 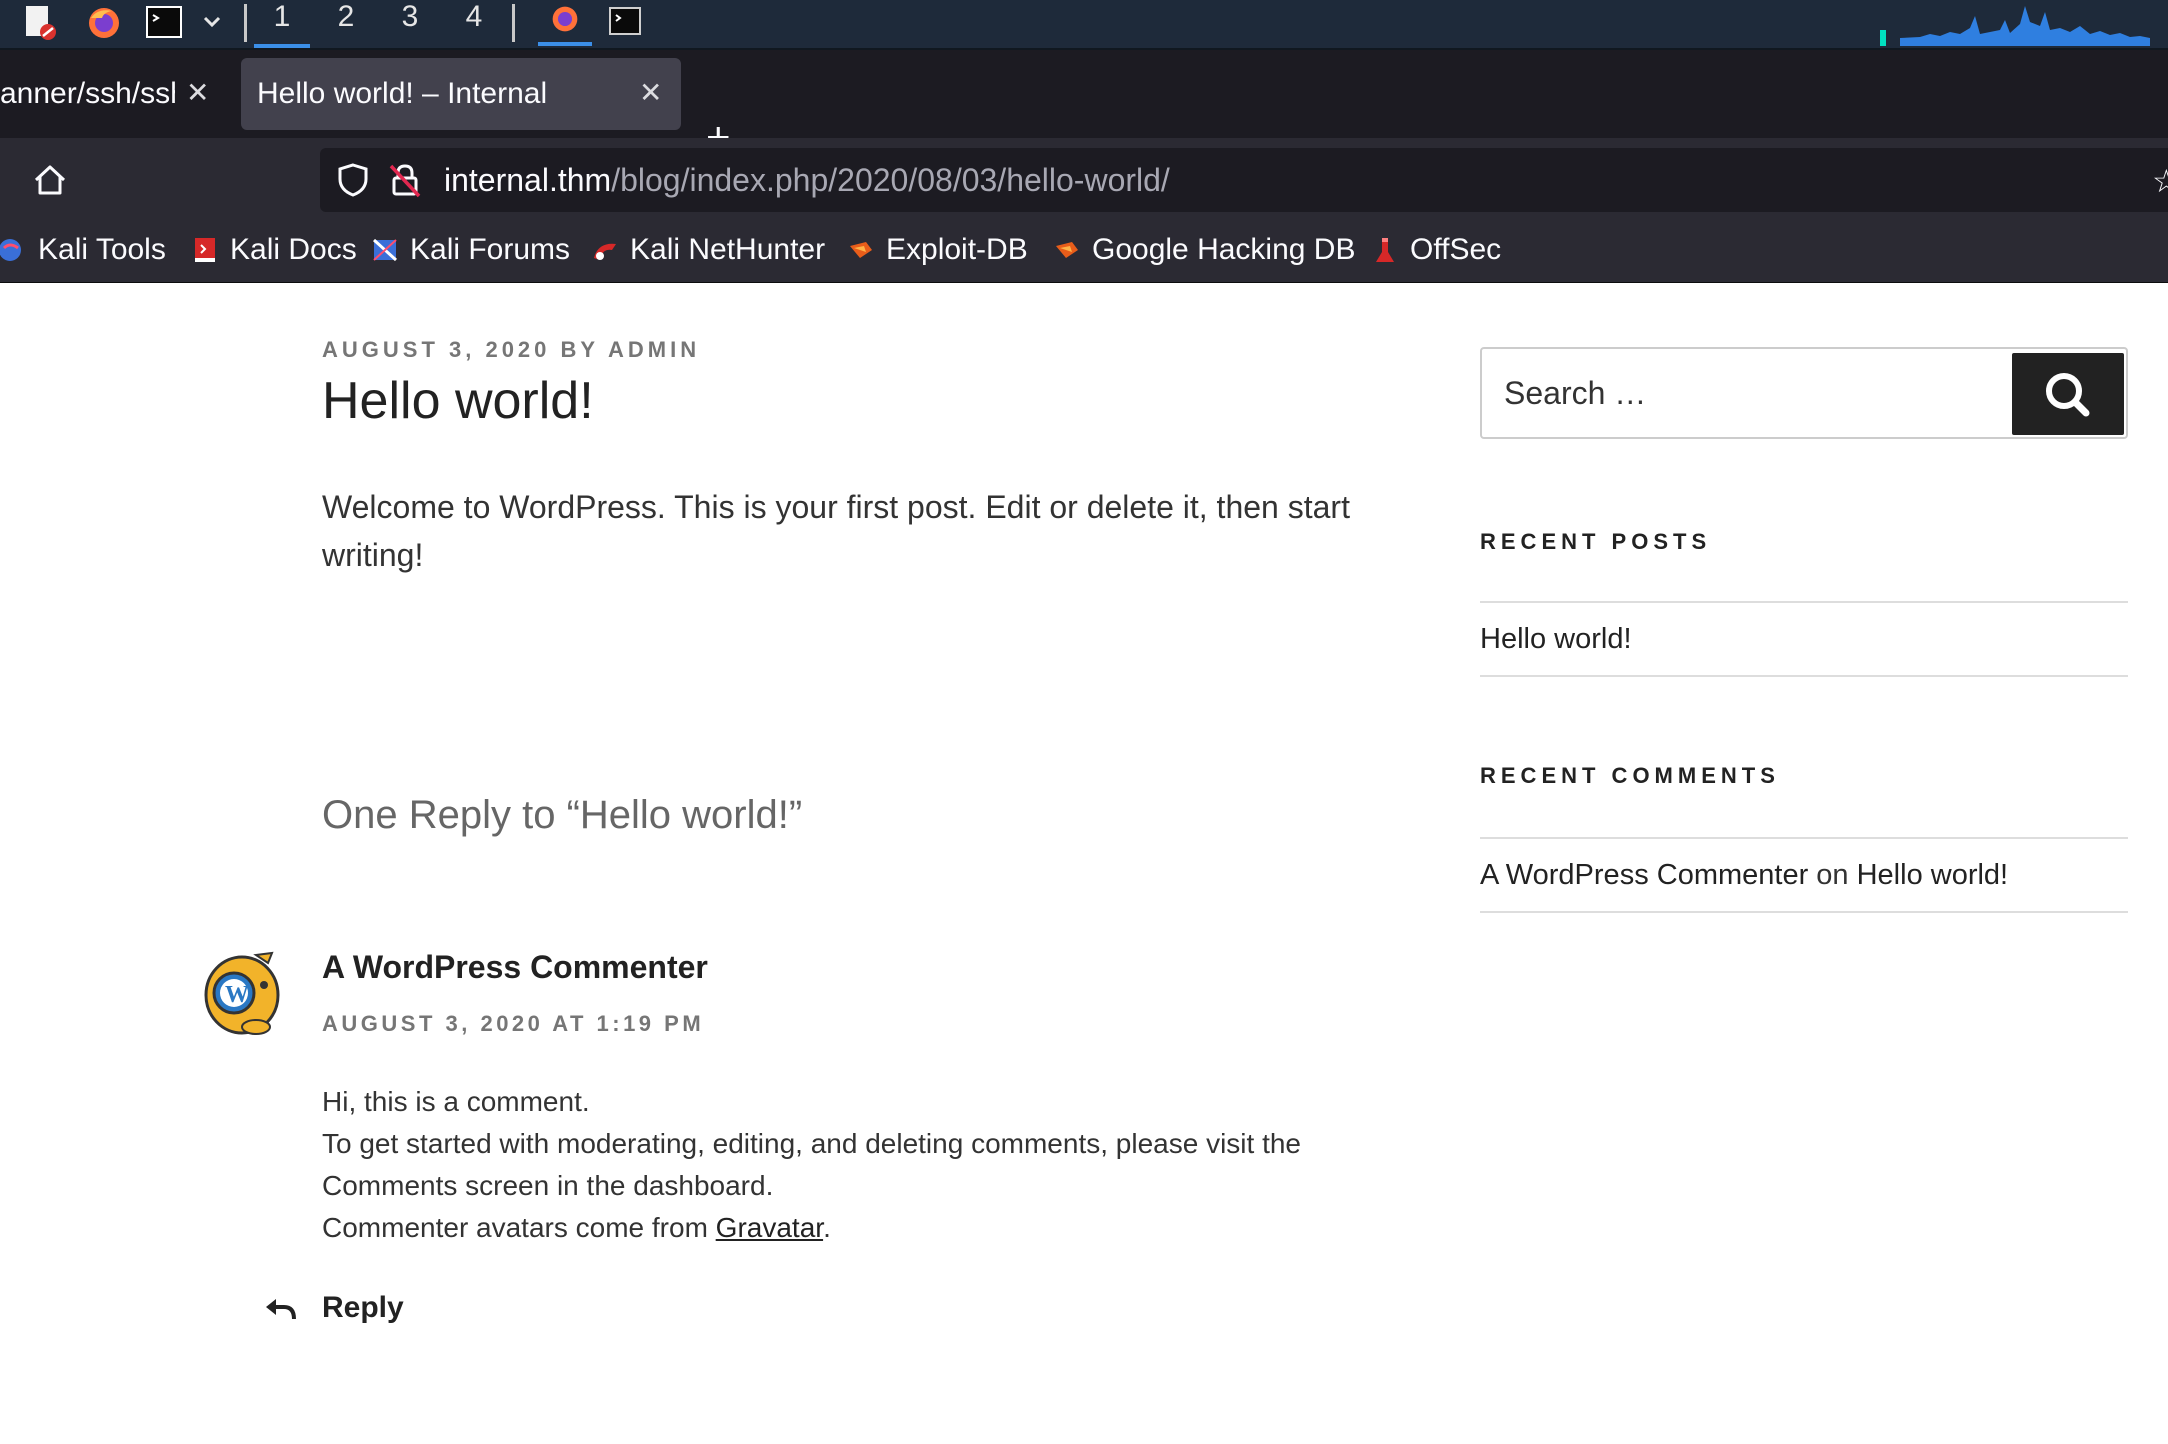 I want to click on bookmark-offsec: OffSec, so click(x=1436, y=250).